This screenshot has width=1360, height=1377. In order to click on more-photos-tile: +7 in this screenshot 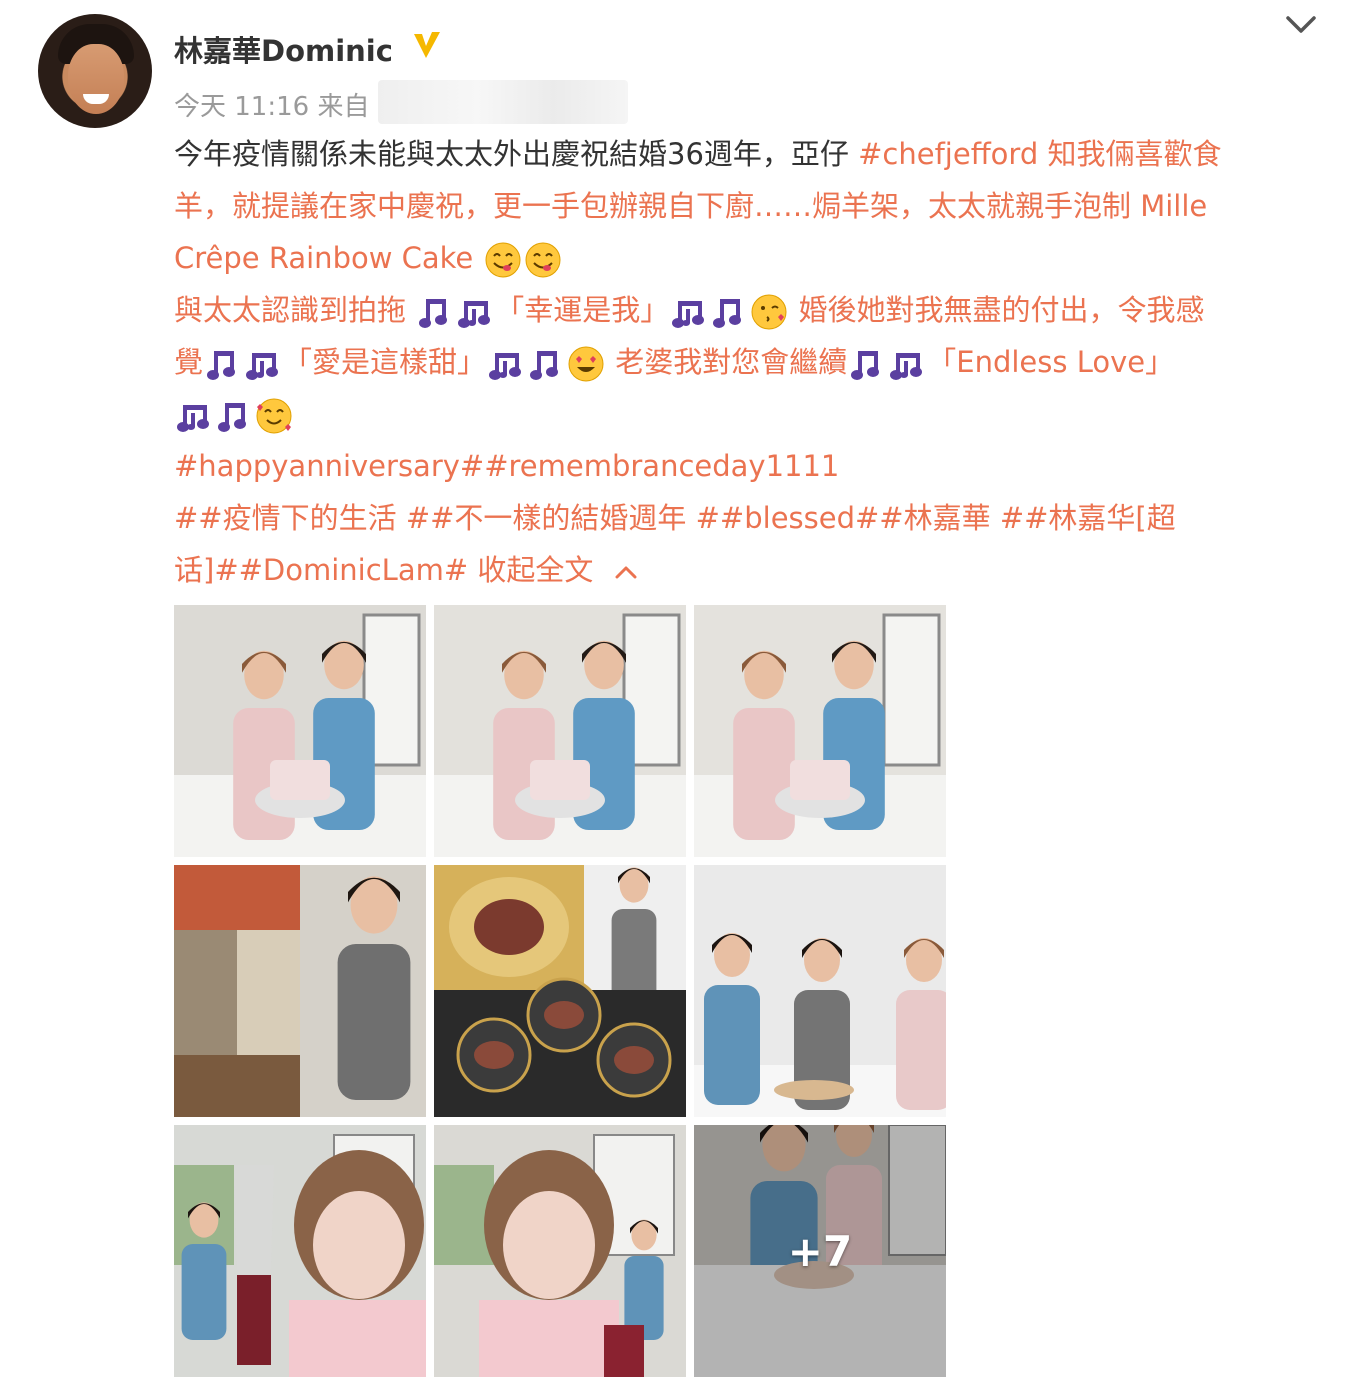, I will do `click(820, 1251)`.